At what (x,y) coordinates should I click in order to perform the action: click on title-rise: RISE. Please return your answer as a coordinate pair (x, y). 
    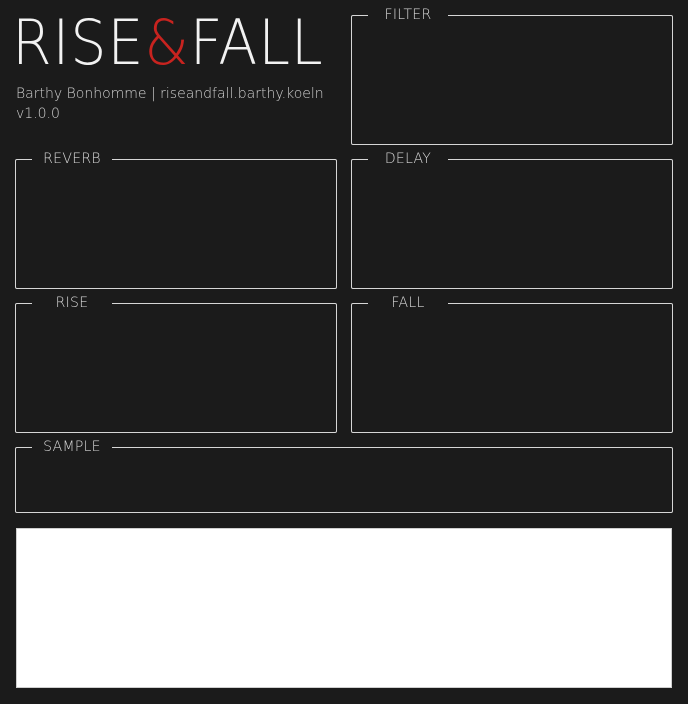
    Looking at the image, I should click on (78, 42).